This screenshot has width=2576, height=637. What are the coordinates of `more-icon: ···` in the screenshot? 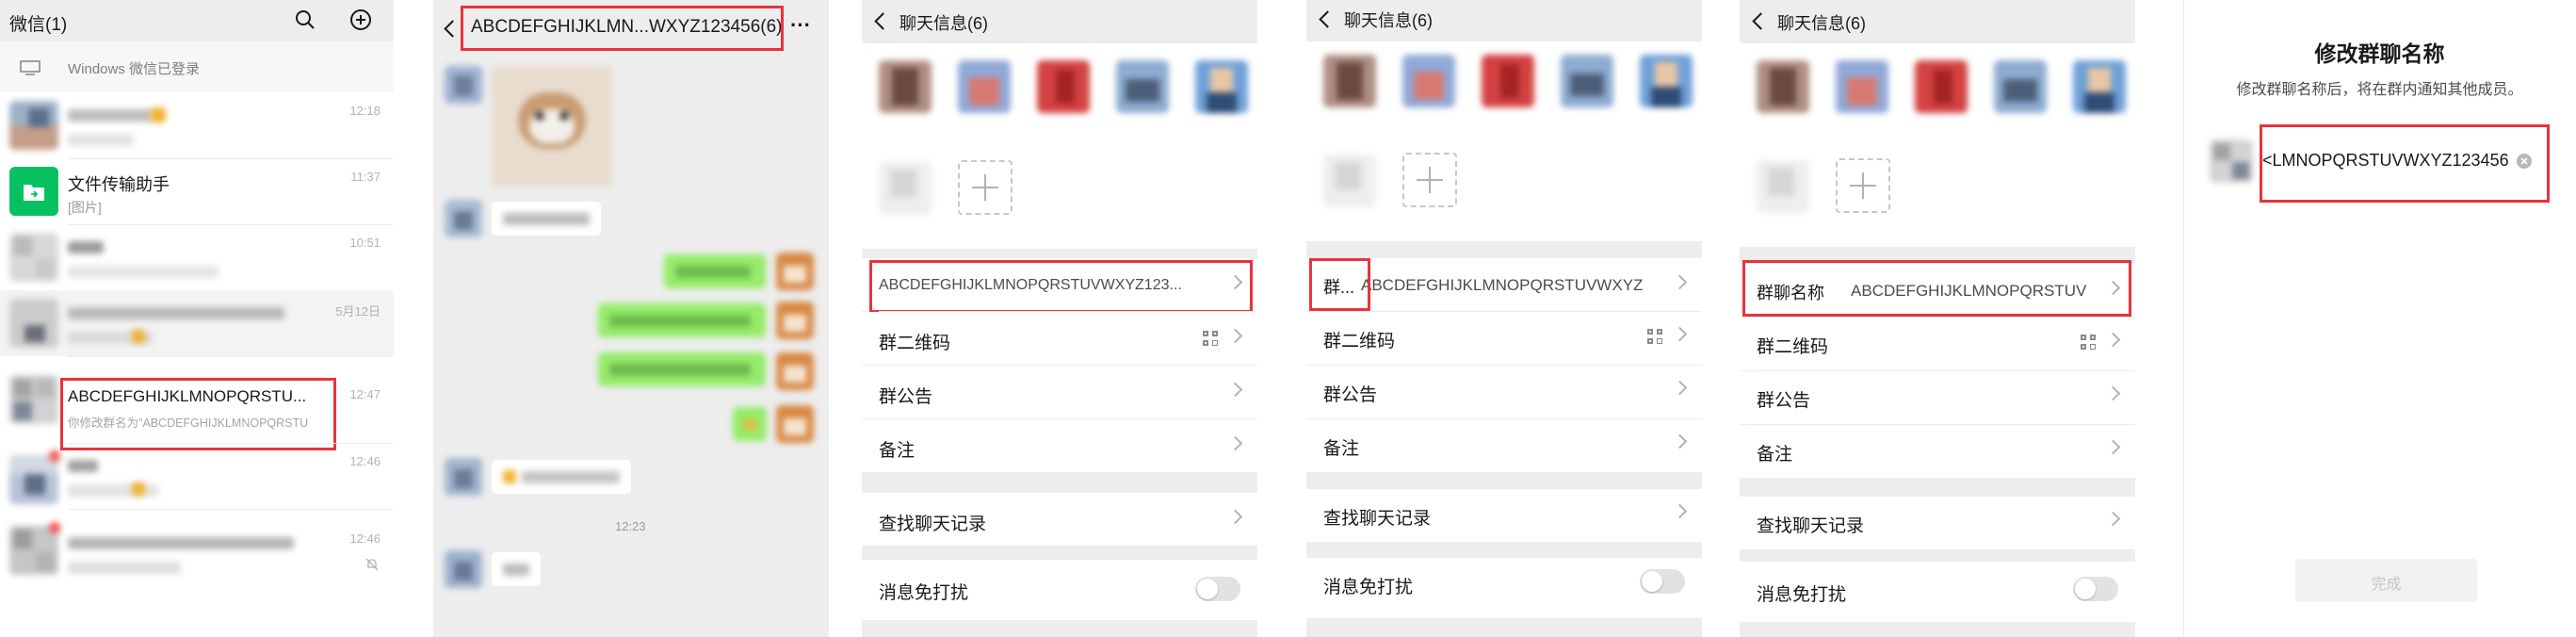 It's located at (800, 25).